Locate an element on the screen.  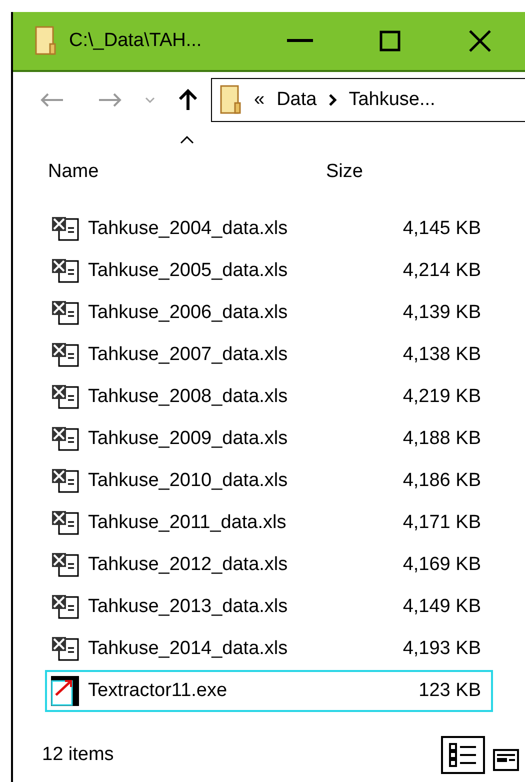
file-size: 4,219 KB is located at coordinates (441, 396).